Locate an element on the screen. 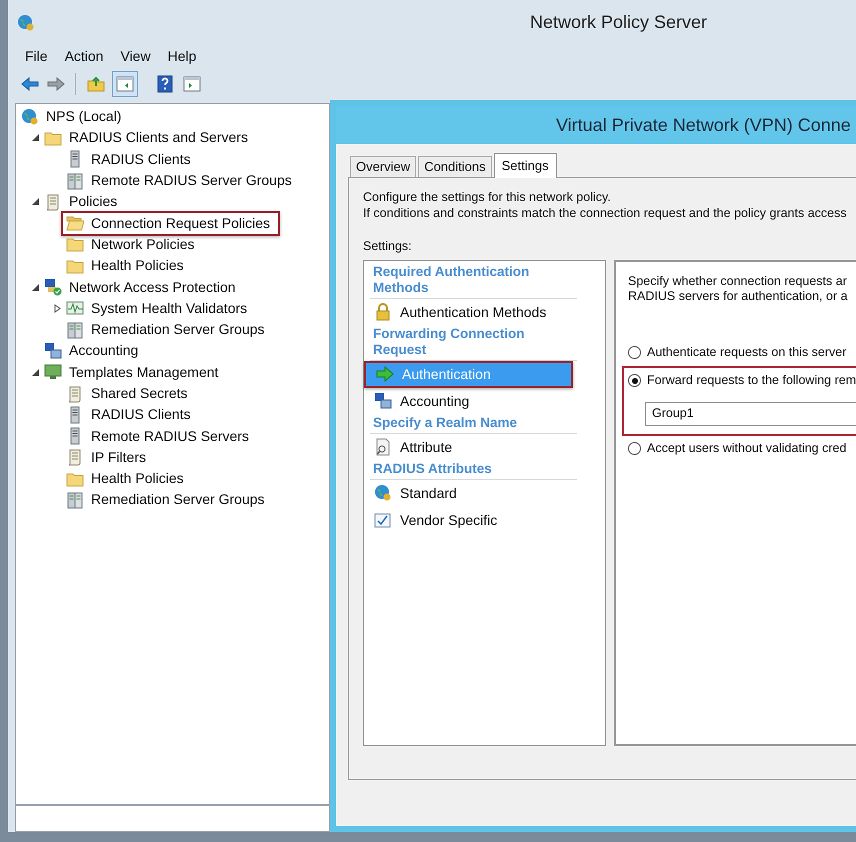  monitor-icon is located at coordinates (53, 372).